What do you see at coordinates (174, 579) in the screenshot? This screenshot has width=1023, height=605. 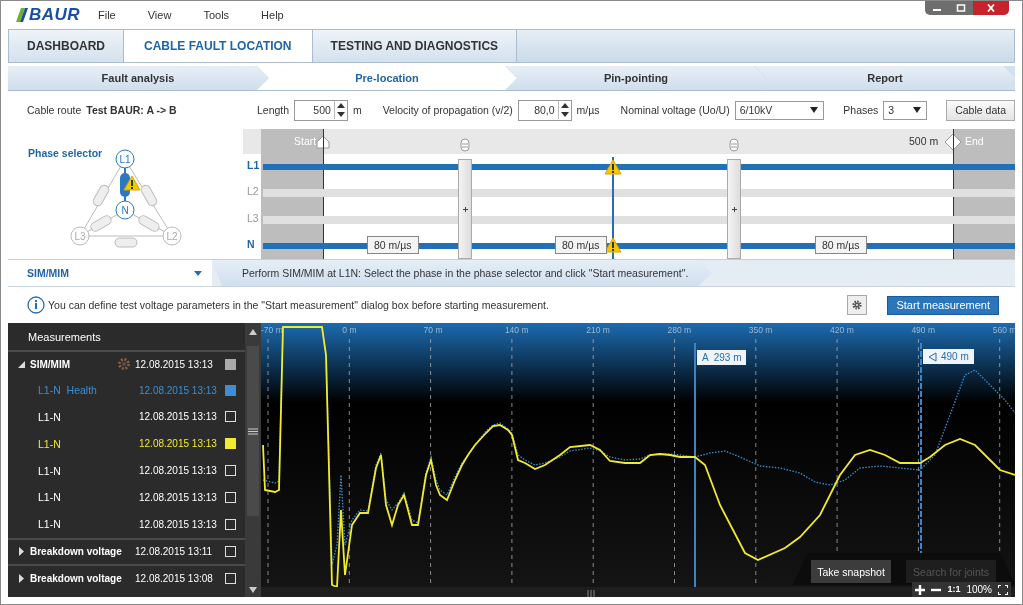 I see `measurement-date: 12.08.2015 13:08` at bounding box center [174, 579].